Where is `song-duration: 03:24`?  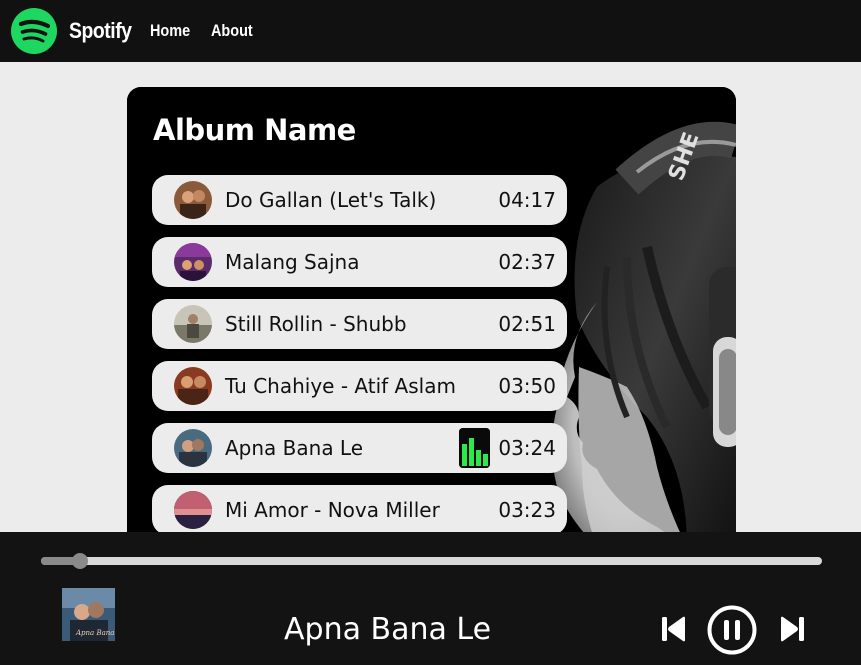
song-duration: 03:24 is located at coordinates (527, 448).